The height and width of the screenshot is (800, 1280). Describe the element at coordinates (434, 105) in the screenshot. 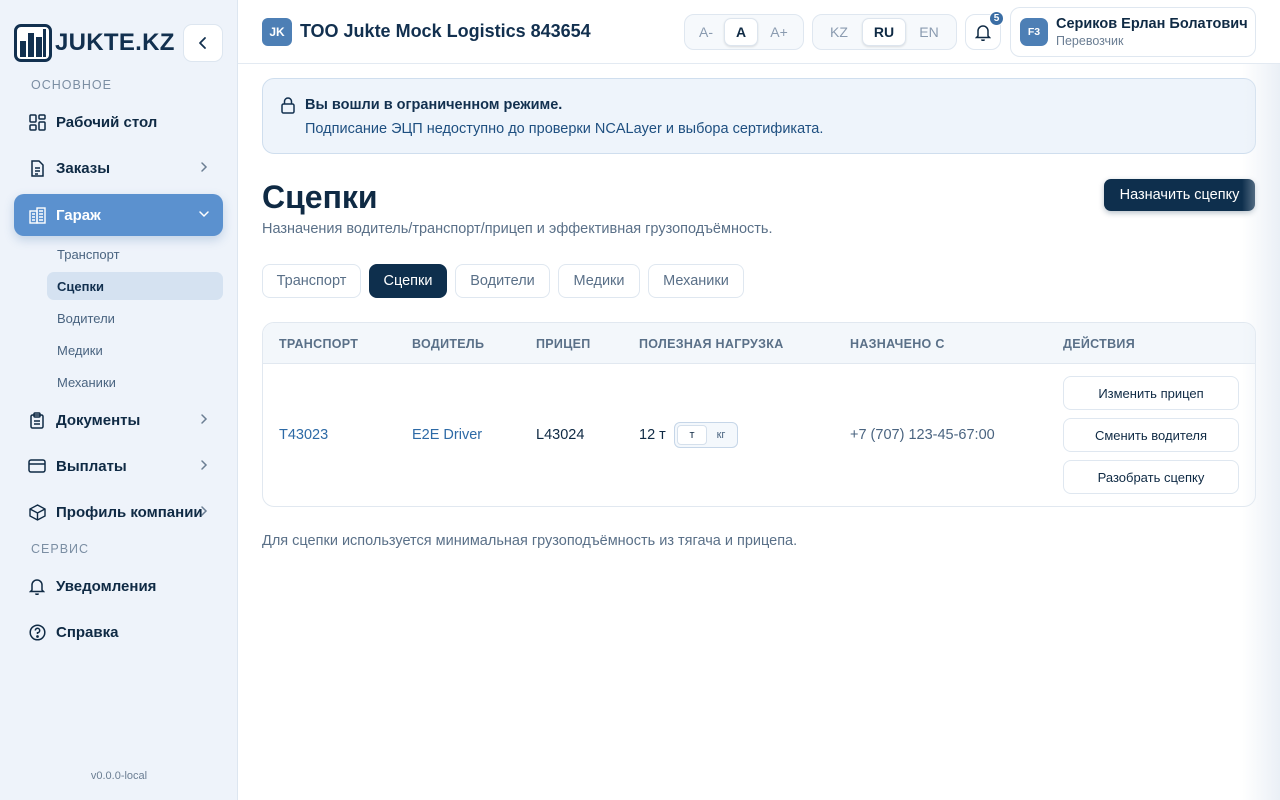

I see `alert-title: Вы вошли в ограниченном режиме.` at that location.